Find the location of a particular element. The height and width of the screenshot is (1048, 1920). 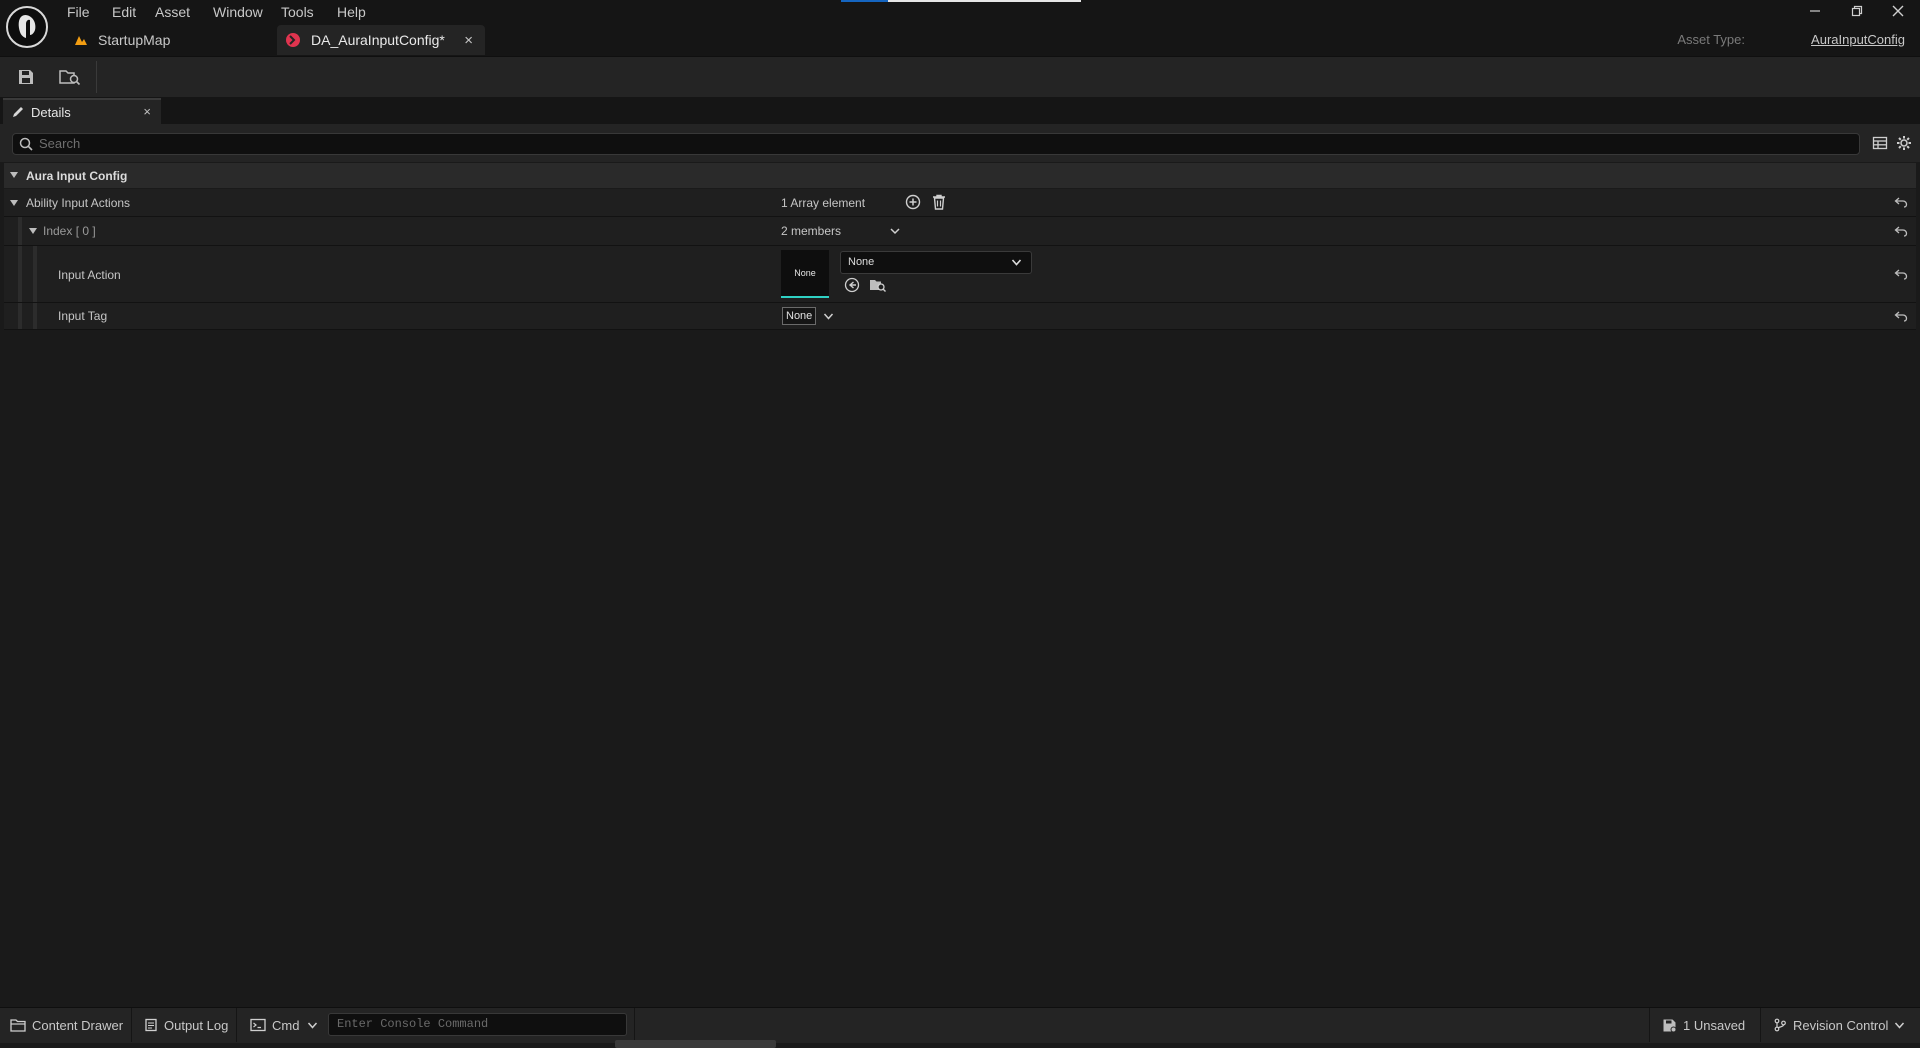

minimize-icon is located at coordinates (1815, 11).